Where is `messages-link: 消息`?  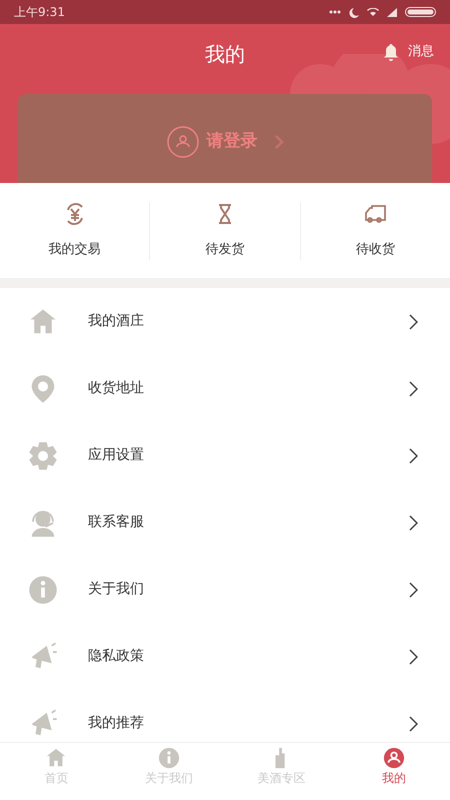
messages-link: 消息 is located at coordinates (421, 52).